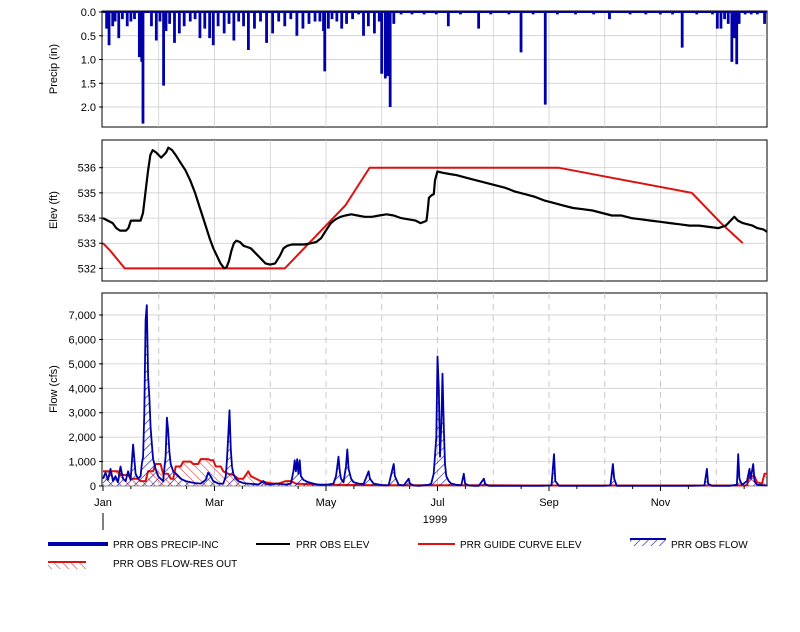 Image resolution: width=800 pixels, height=632 pixels. Describe the element at coordinates (333, 545) in the screenshot. I see `legend-label-elev: PRR OBS ELEV` at that location.